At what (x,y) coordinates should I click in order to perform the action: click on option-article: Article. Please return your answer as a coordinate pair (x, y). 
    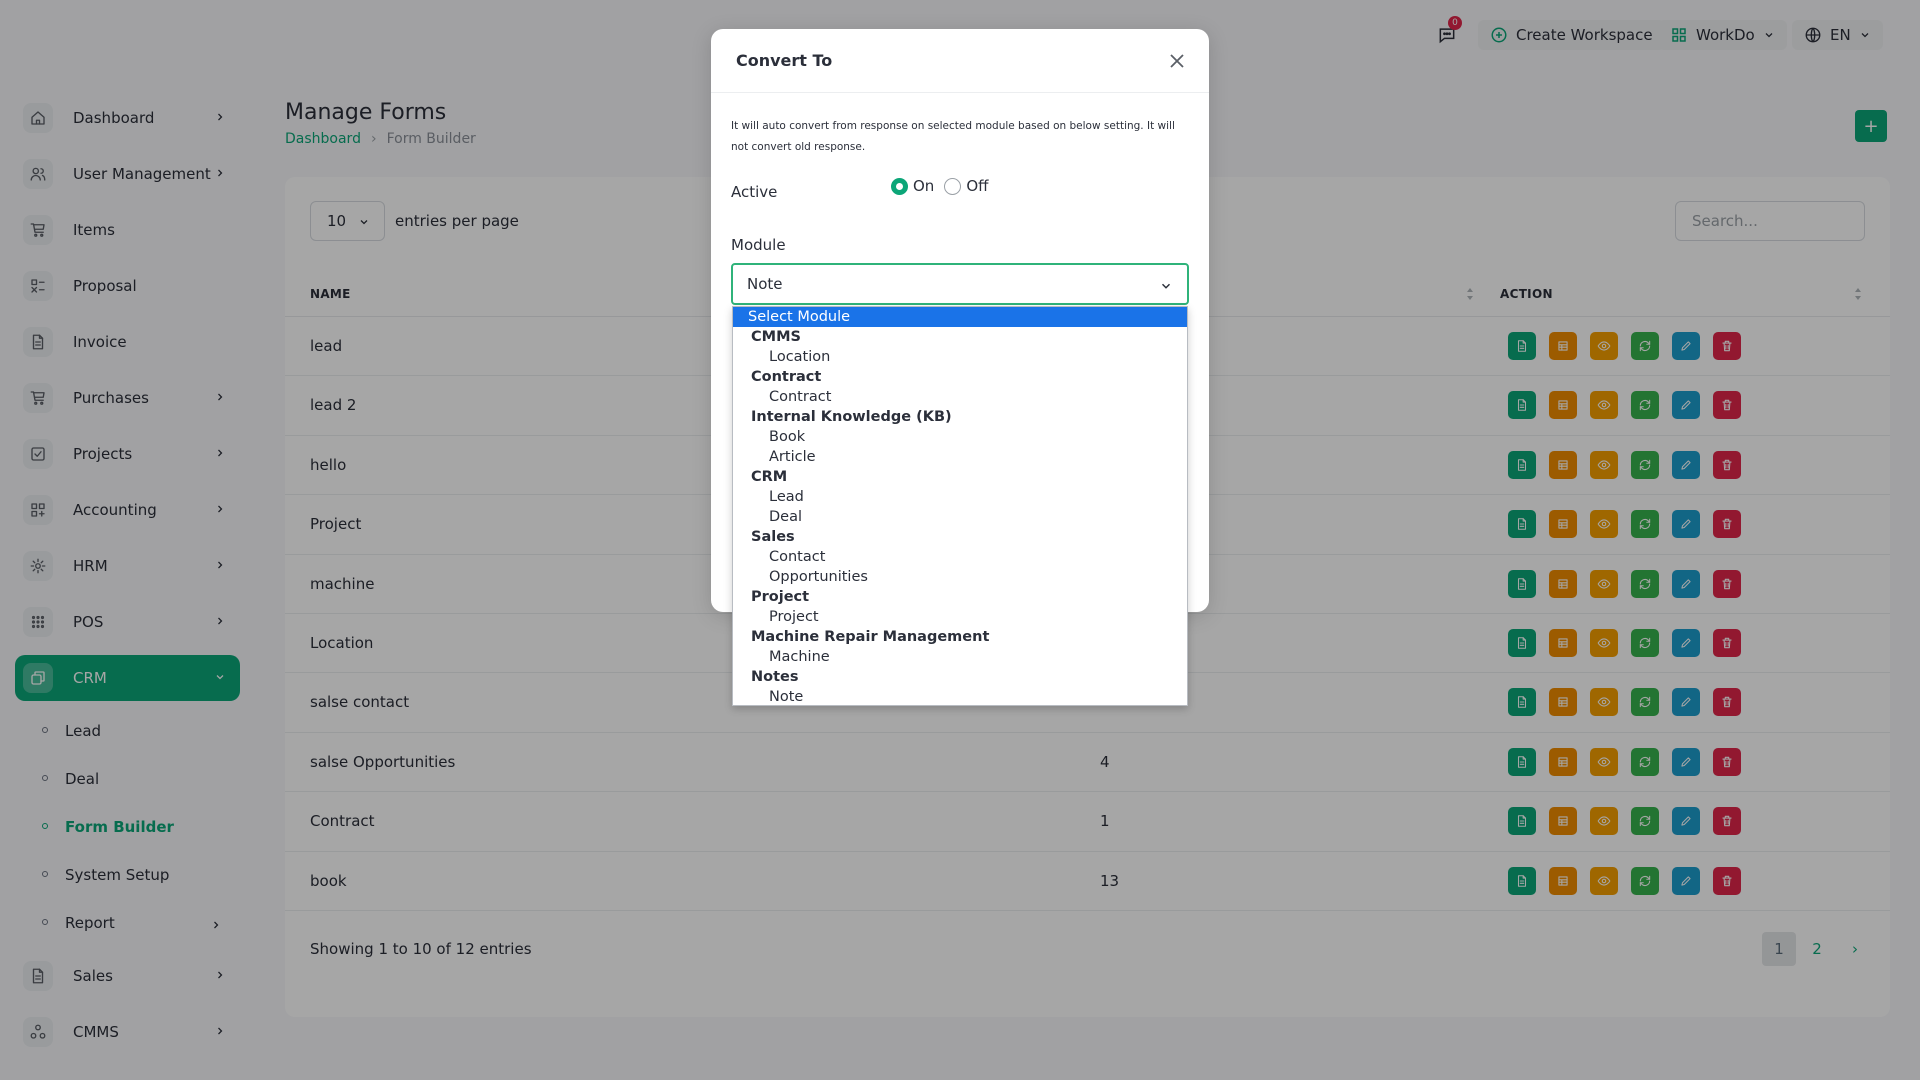
    Looking at the image, I should click on (960, 457).